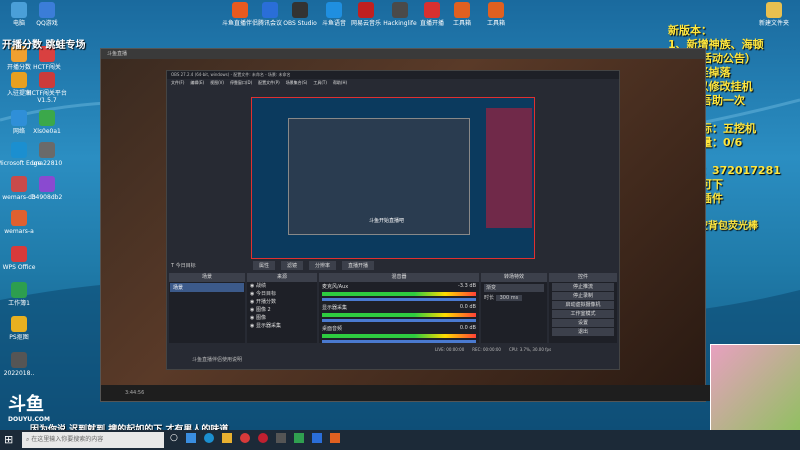 The width and height of the screenshot is (800, 450). What do you see at coordinates (297, 82) in the screenshot?
I see `menu-item: 场景集合(S)` at bounding box center [297, 82].